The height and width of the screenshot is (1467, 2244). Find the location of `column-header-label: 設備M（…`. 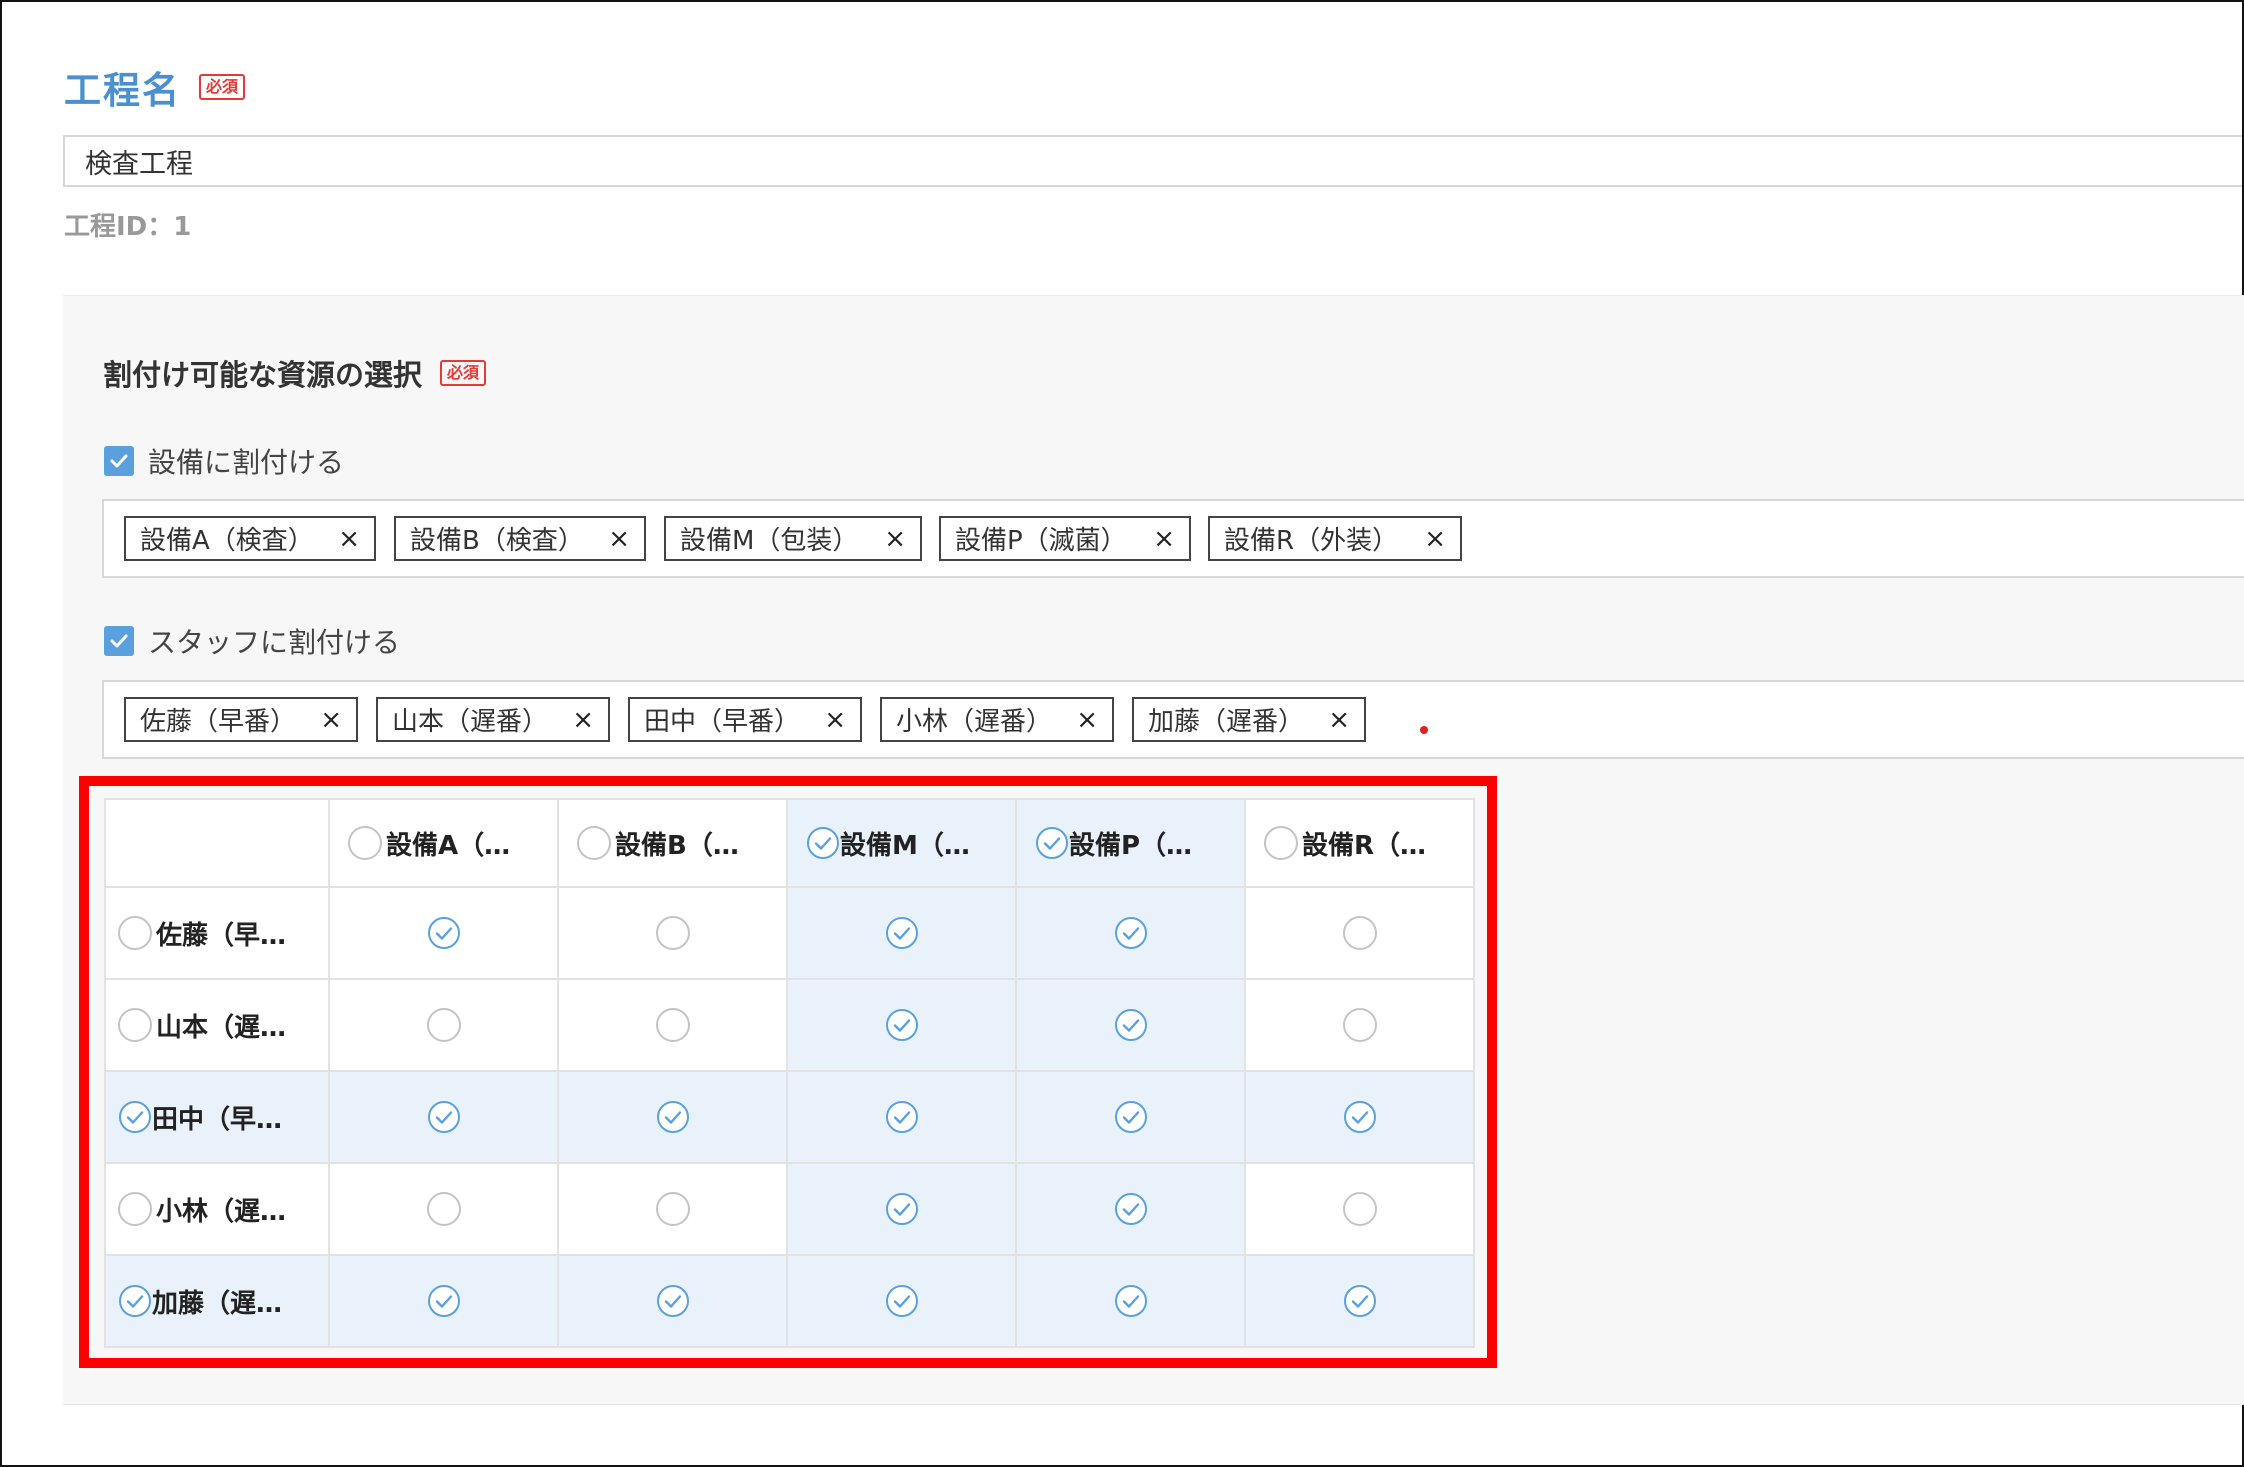

column-header-label: 設備M（… is located at coordinates (905, 845).